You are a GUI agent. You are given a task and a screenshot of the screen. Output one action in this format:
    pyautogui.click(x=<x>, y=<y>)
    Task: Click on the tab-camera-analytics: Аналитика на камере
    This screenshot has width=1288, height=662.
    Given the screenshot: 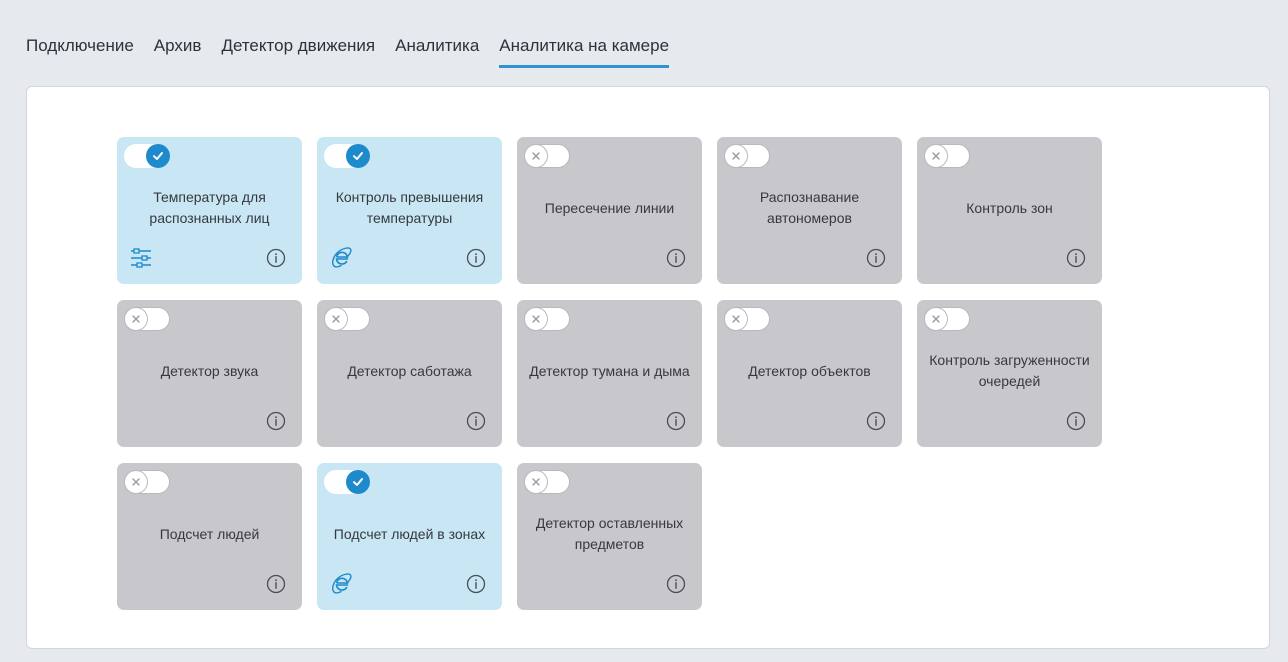 What is the action you would take?
    pyautogui.click(x=584, y=46)
    